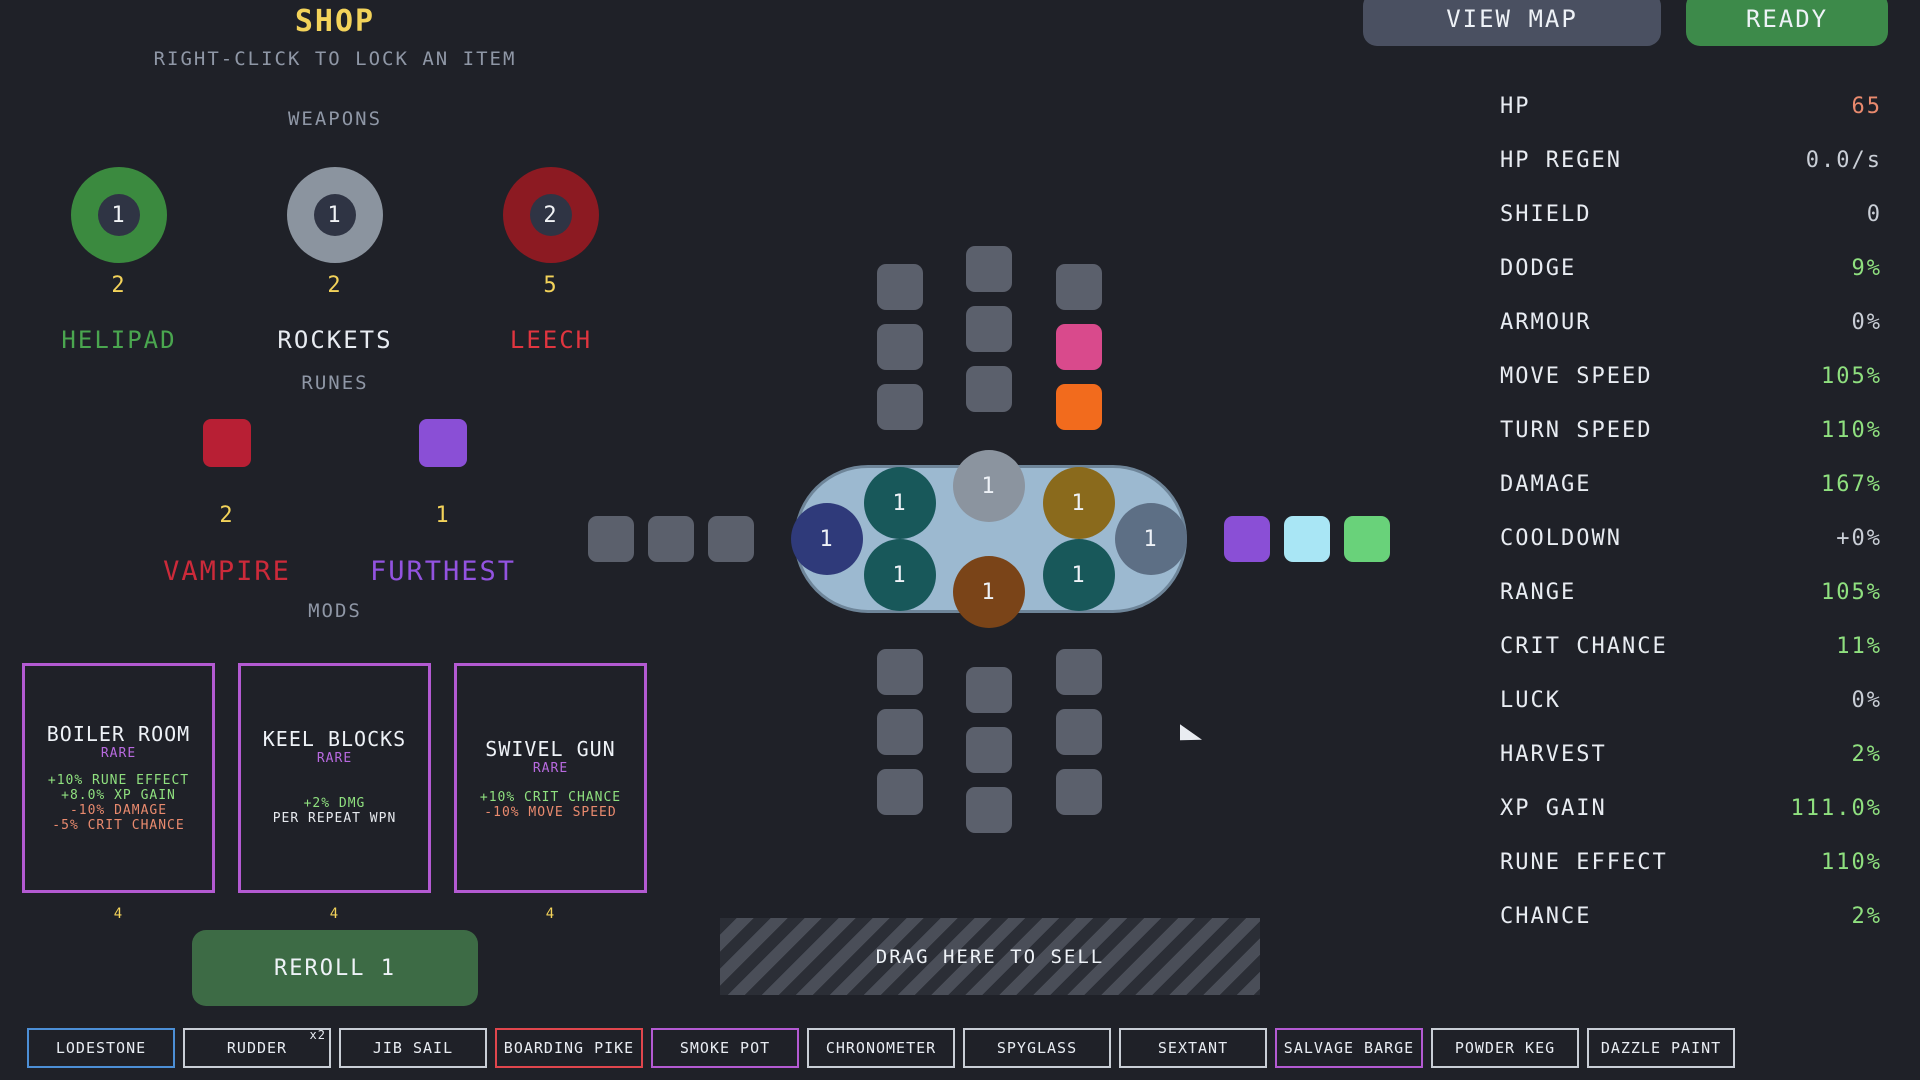  I want to click on mod-card-keel-blocks: KEEL BLOCKS RARE +2% DMG PER REPEAT WPN, so click(334, 778).